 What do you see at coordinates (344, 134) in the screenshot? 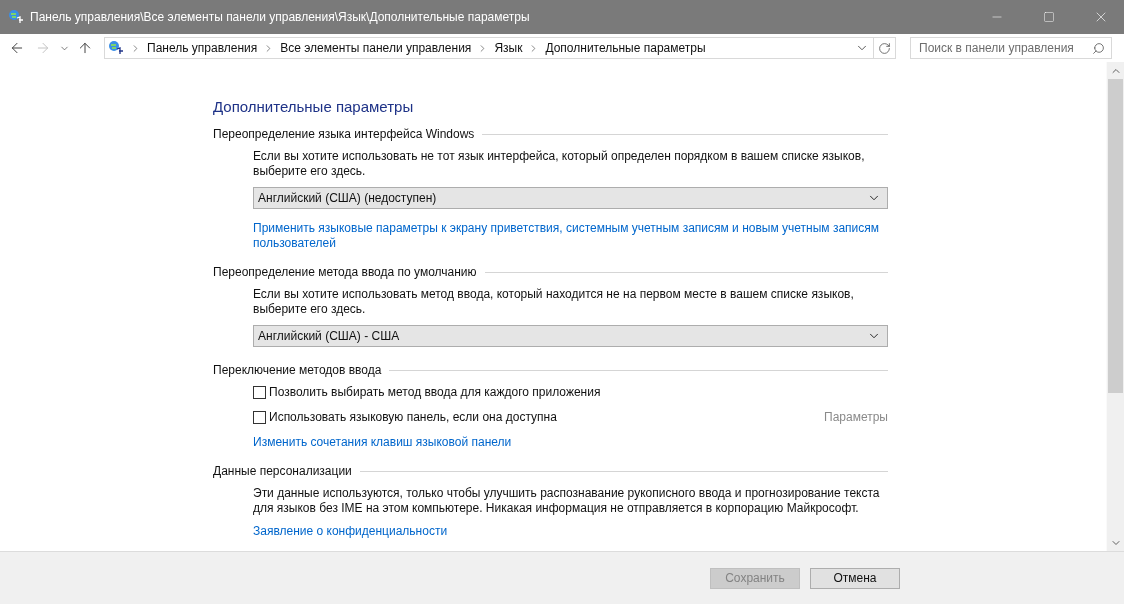
I see `section-title: Переопределение языка интерфейса Windows` at bounding box center [344, 134].